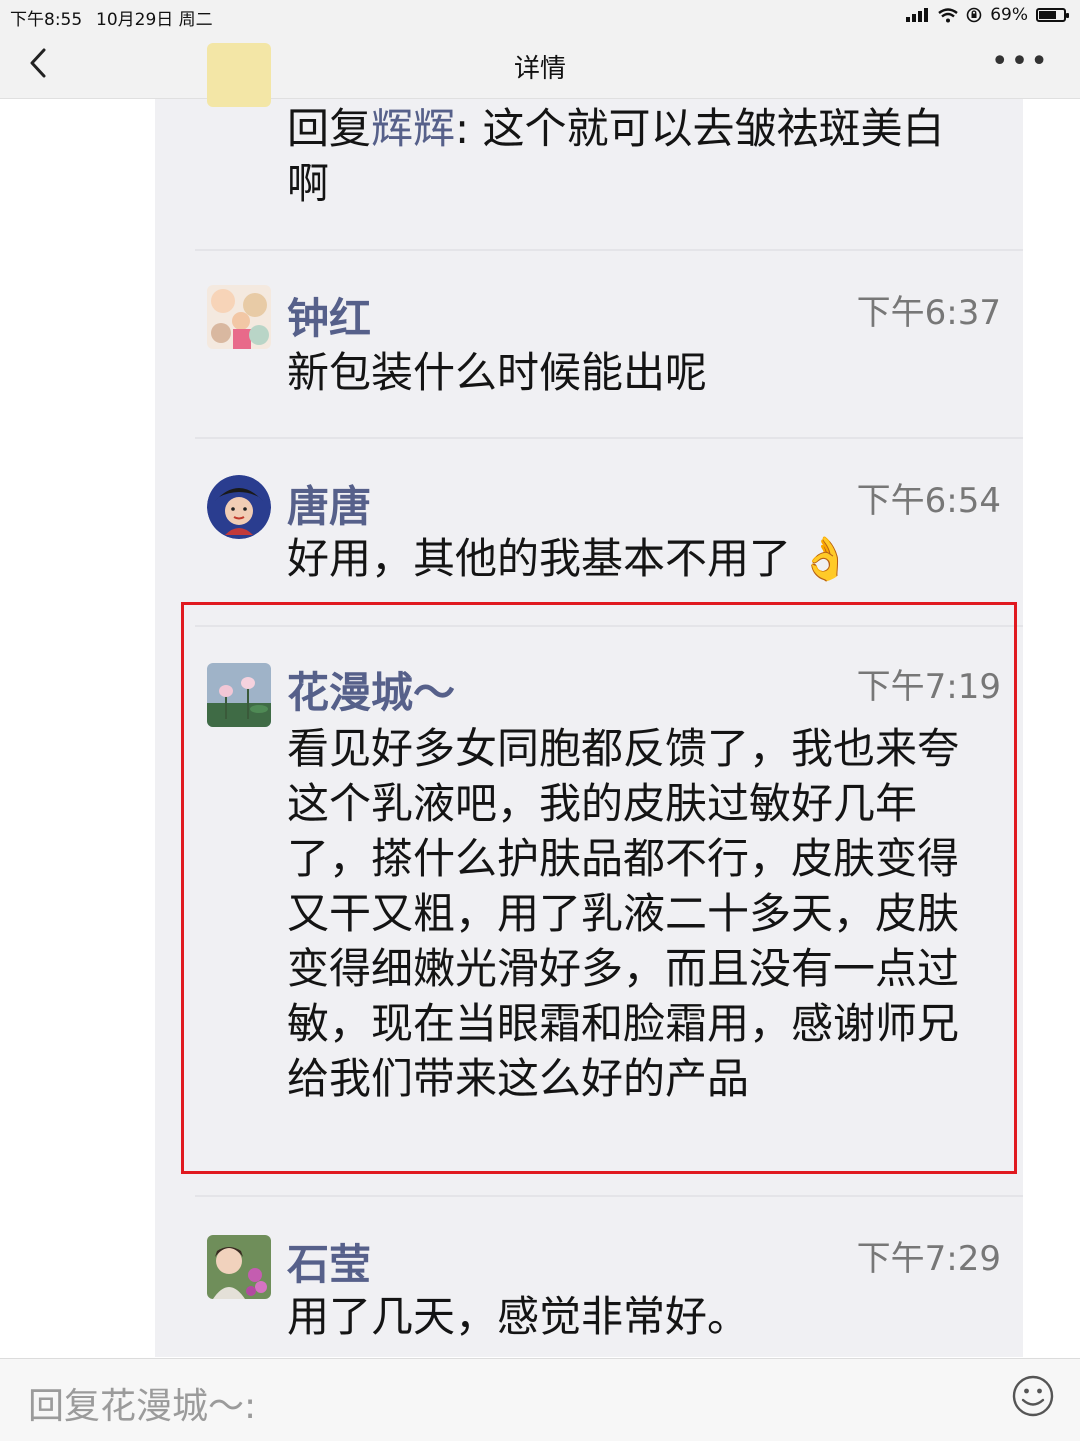  What do you see at coordinates (540, 1399) in the screenshot?
I see `reply-input-bar: 回复花漫城～:` at bounding box center [540, 1399].